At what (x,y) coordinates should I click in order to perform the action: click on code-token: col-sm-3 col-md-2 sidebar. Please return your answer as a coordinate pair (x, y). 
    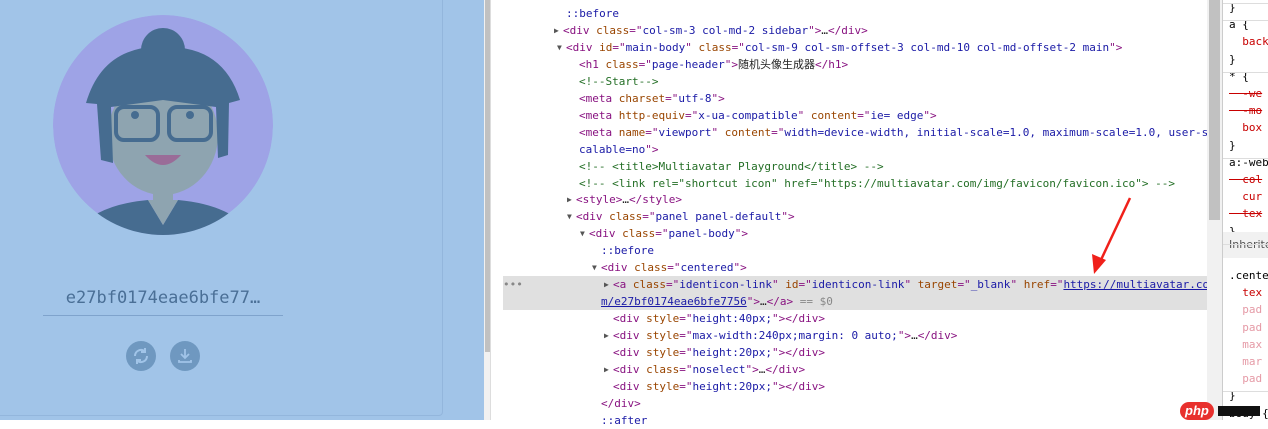
    Looking at the image, I should click on (725, 30).